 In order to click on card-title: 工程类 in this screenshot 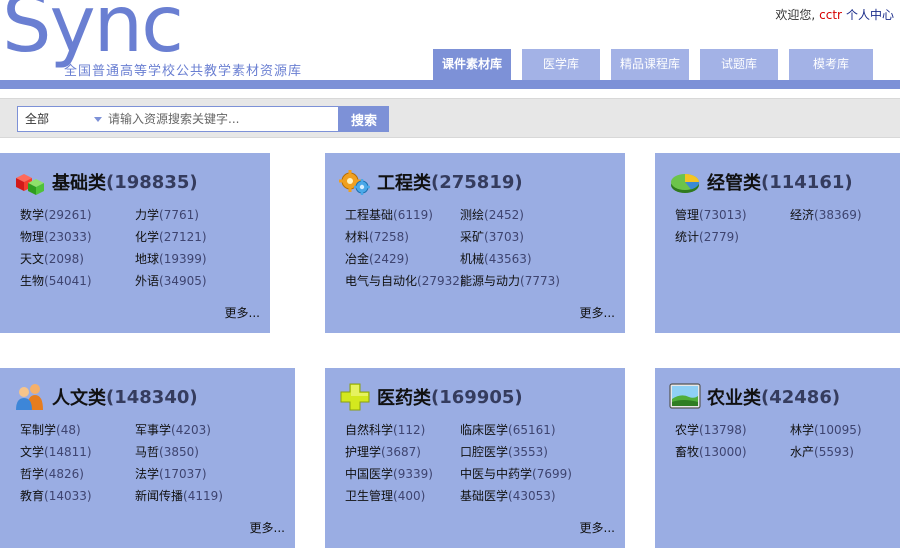, I will do `click(404, 182)`.